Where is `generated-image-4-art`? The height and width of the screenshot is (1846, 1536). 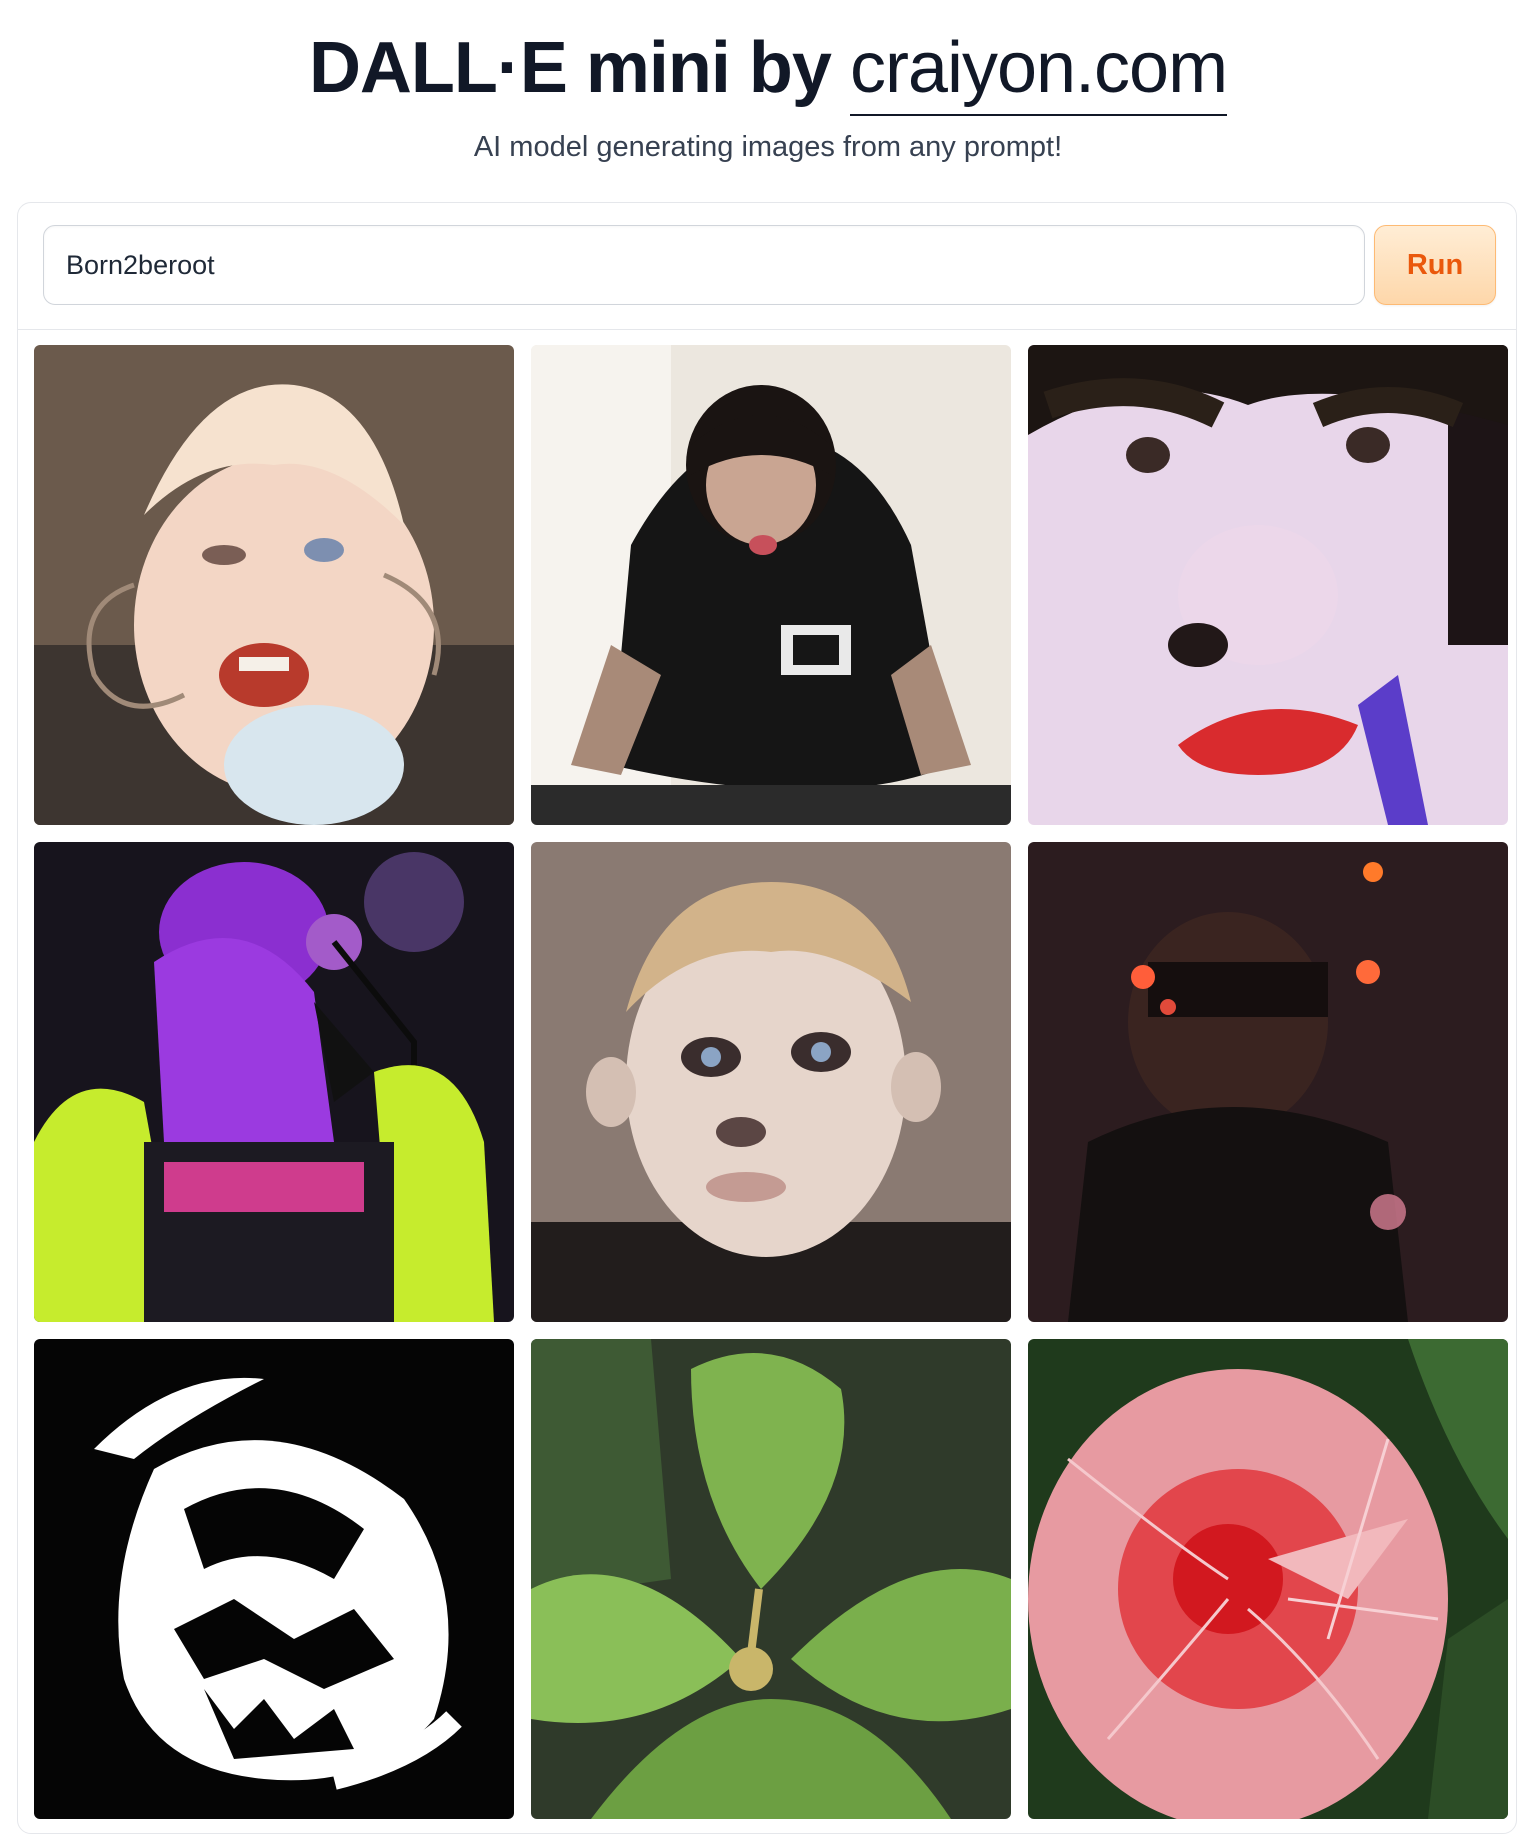
generated-image-4-art is located at coordinates (274, 1082).